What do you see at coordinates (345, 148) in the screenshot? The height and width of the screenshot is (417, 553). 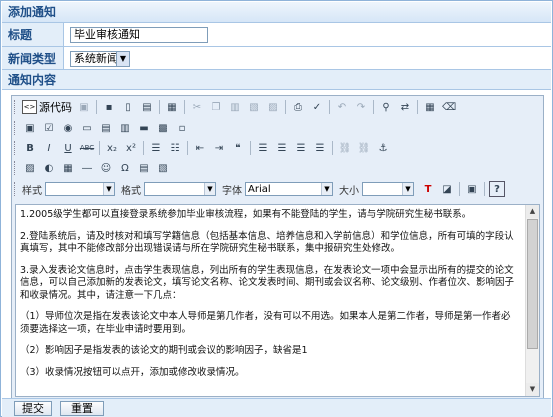 I see `link-icon: ⛓` at bounding box center [345, 148].